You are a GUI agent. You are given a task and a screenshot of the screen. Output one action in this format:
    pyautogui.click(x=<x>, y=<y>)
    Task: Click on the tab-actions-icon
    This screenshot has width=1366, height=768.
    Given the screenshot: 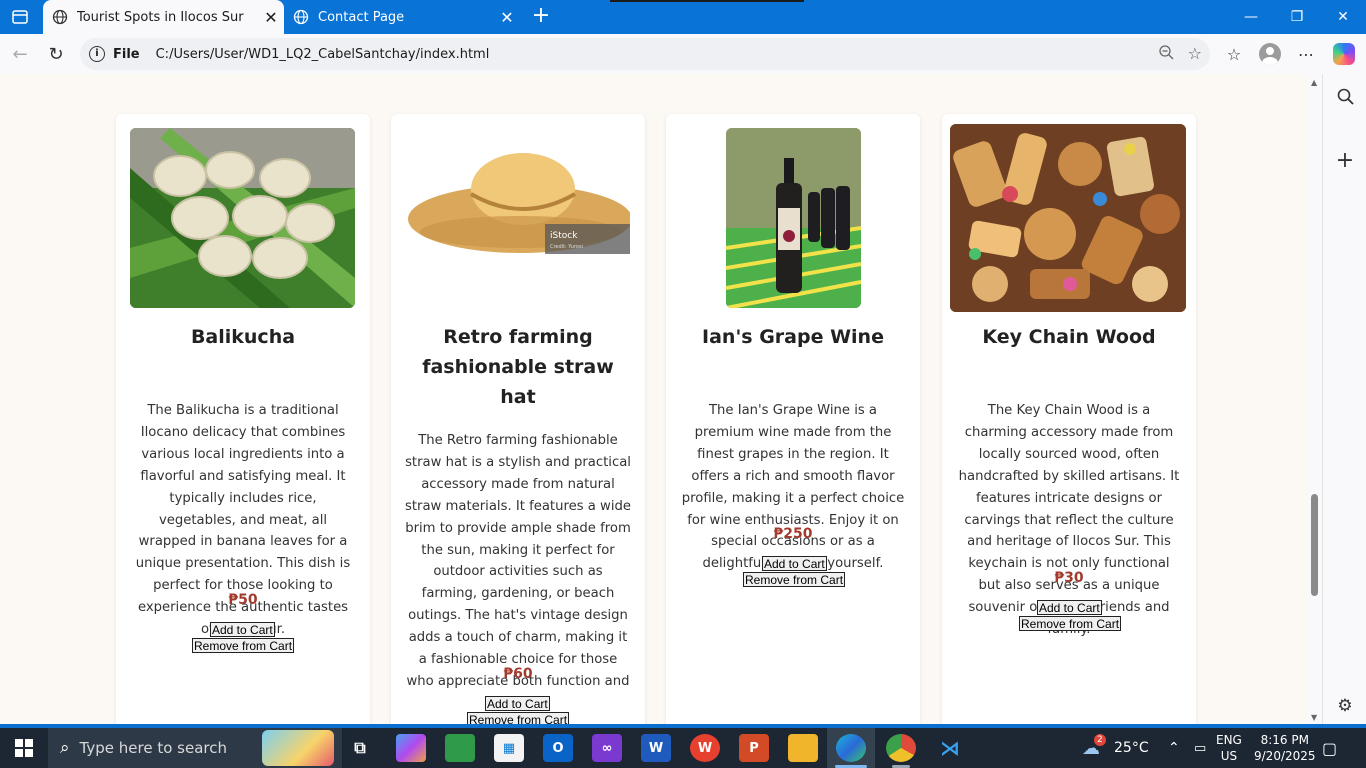 What is the action you would take?
    pyautogui.click(x=20, y=17)
    